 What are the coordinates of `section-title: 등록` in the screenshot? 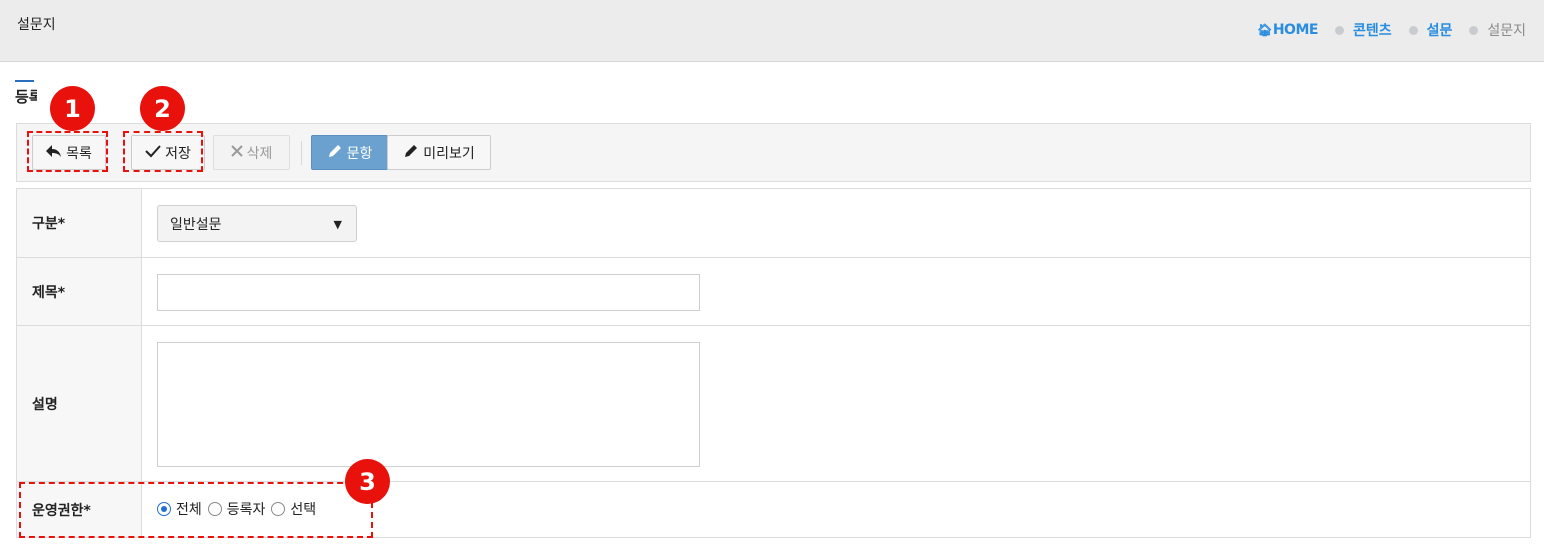 It's located at (26, 97).